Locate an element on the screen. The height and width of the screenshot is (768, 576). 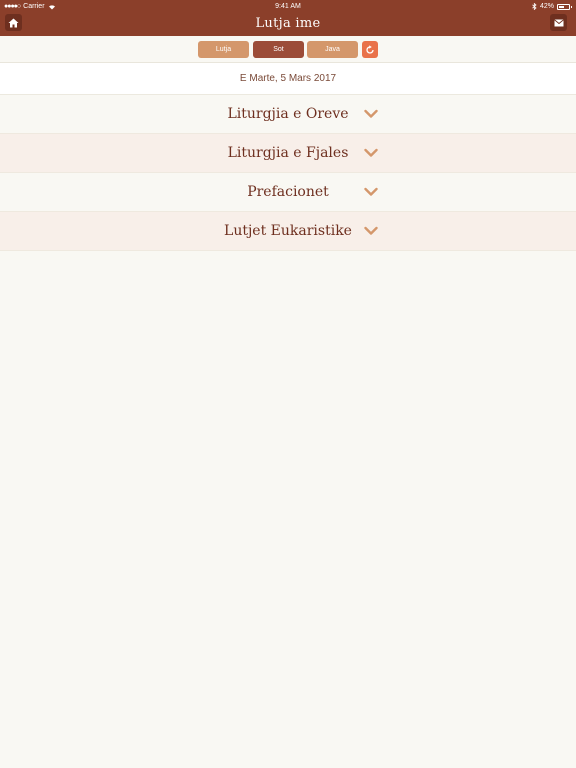
section-title: Liturgjia e Oreve is located at coordinates (288, 114).